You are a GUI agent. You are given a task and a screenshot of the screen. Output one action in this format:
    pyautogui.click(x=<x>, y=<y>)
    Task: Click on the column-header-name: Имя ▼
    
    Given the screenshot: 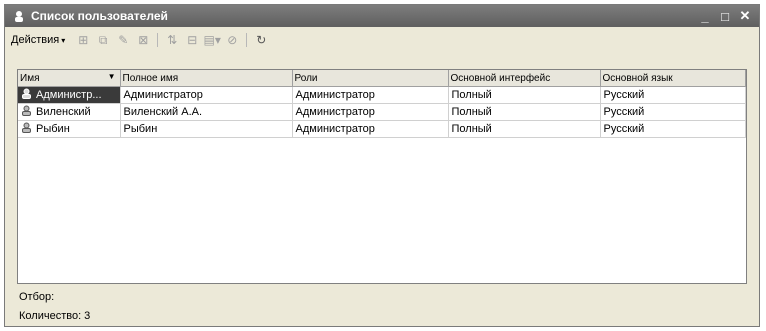 What is the action you would take?
    pyautogui.click(x=69, y=78)
    